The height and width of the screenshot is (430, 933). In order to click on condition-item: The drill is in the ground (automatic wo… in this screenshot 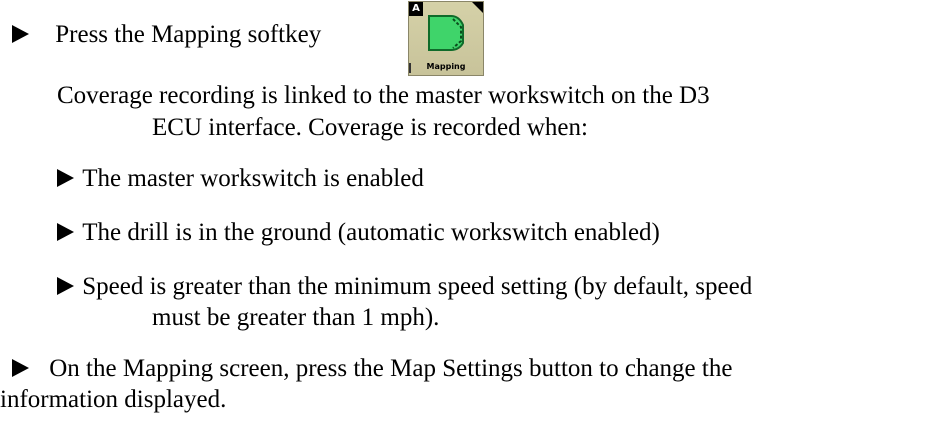, I will do `click(358, 233)`.